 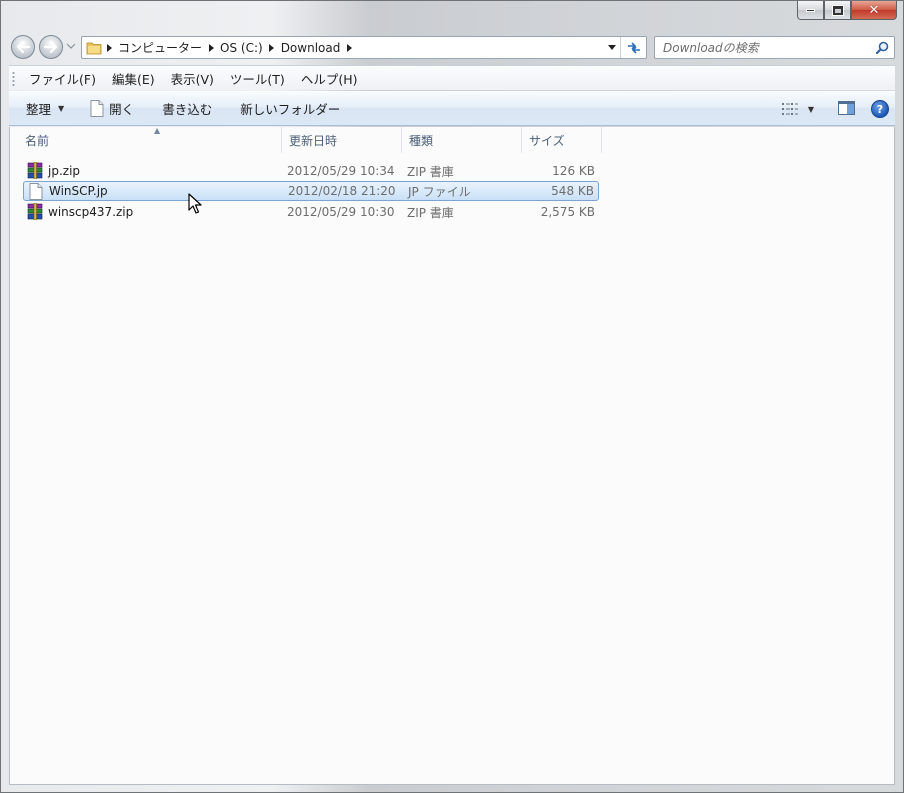 I want to click on menu-bar: ファイル(F) 編集(E) 表示(V) ツール(T) ヘルプ(H), so click(x=452, y=77).